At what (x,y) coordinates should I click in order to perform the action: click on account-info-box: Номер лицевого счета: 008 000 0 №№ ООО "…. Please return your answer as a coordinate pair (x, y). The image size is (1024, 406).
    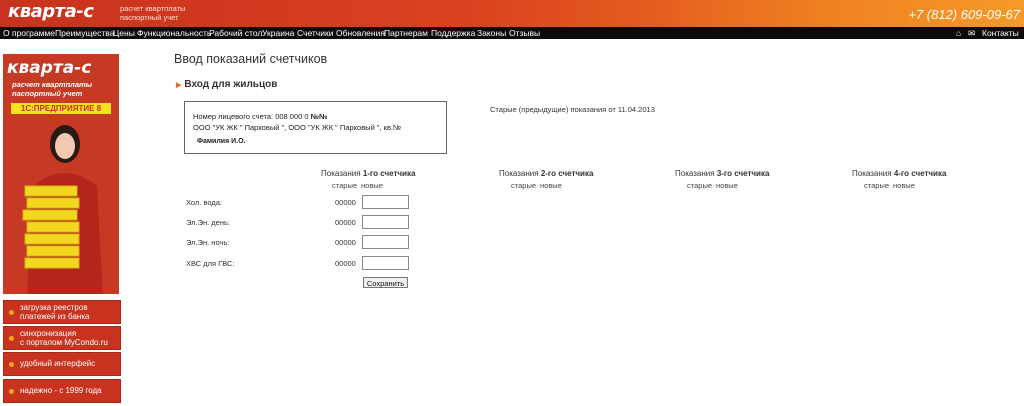
    Looking at the image, I should click on (315, 127).